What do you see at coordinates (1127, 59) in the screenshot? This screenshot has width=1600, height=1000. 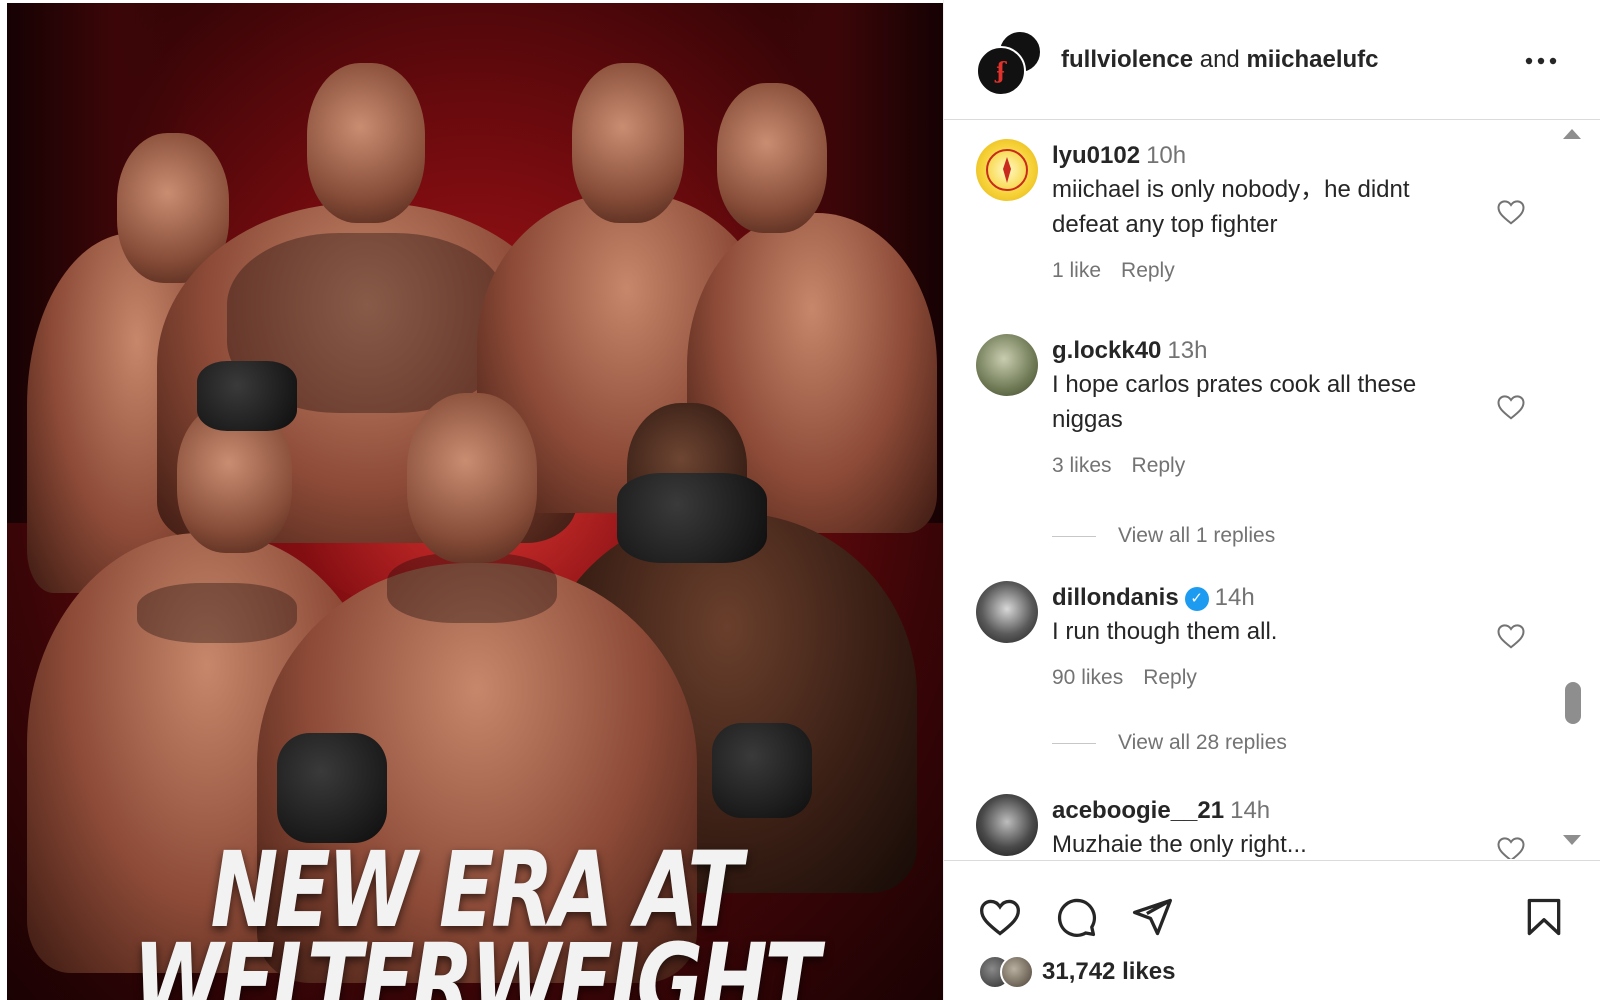 I see `author-link-fullviolence: fullviolence` at bounding box center [1127, 59].